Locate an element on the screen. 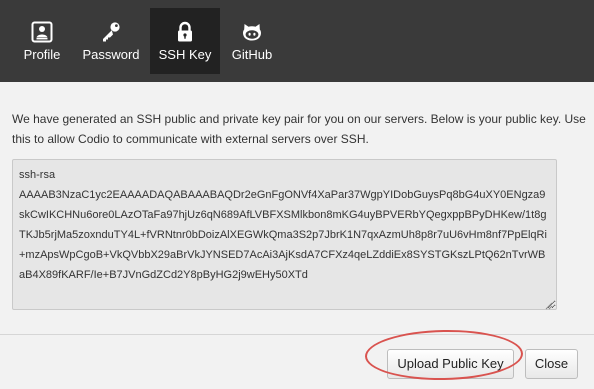  github-icon is located at coordinates (252, 32).